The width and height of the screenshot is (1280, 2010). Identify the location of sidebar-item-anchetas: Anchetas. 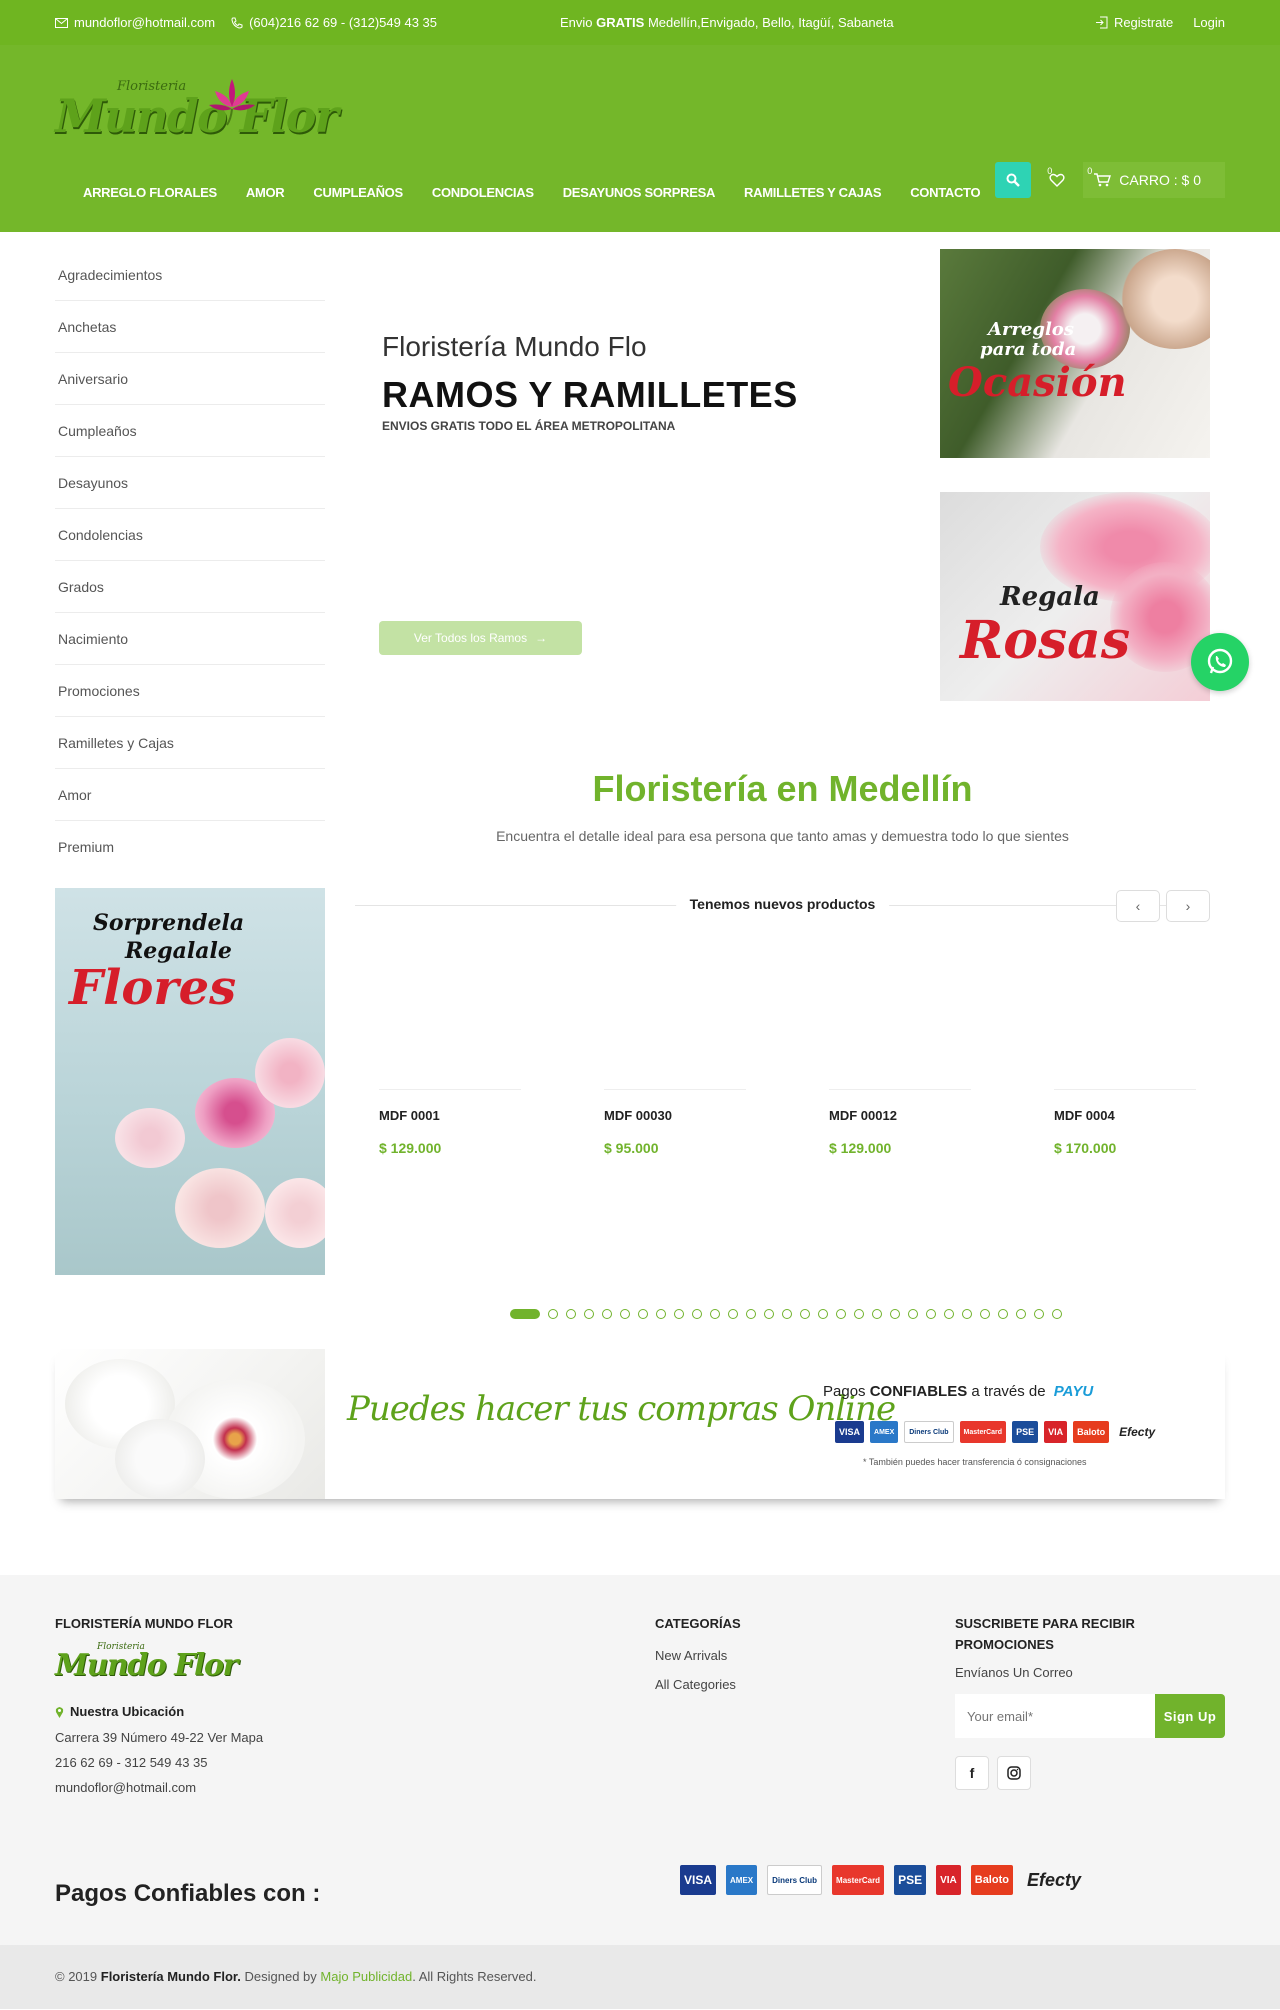
(190, 327).